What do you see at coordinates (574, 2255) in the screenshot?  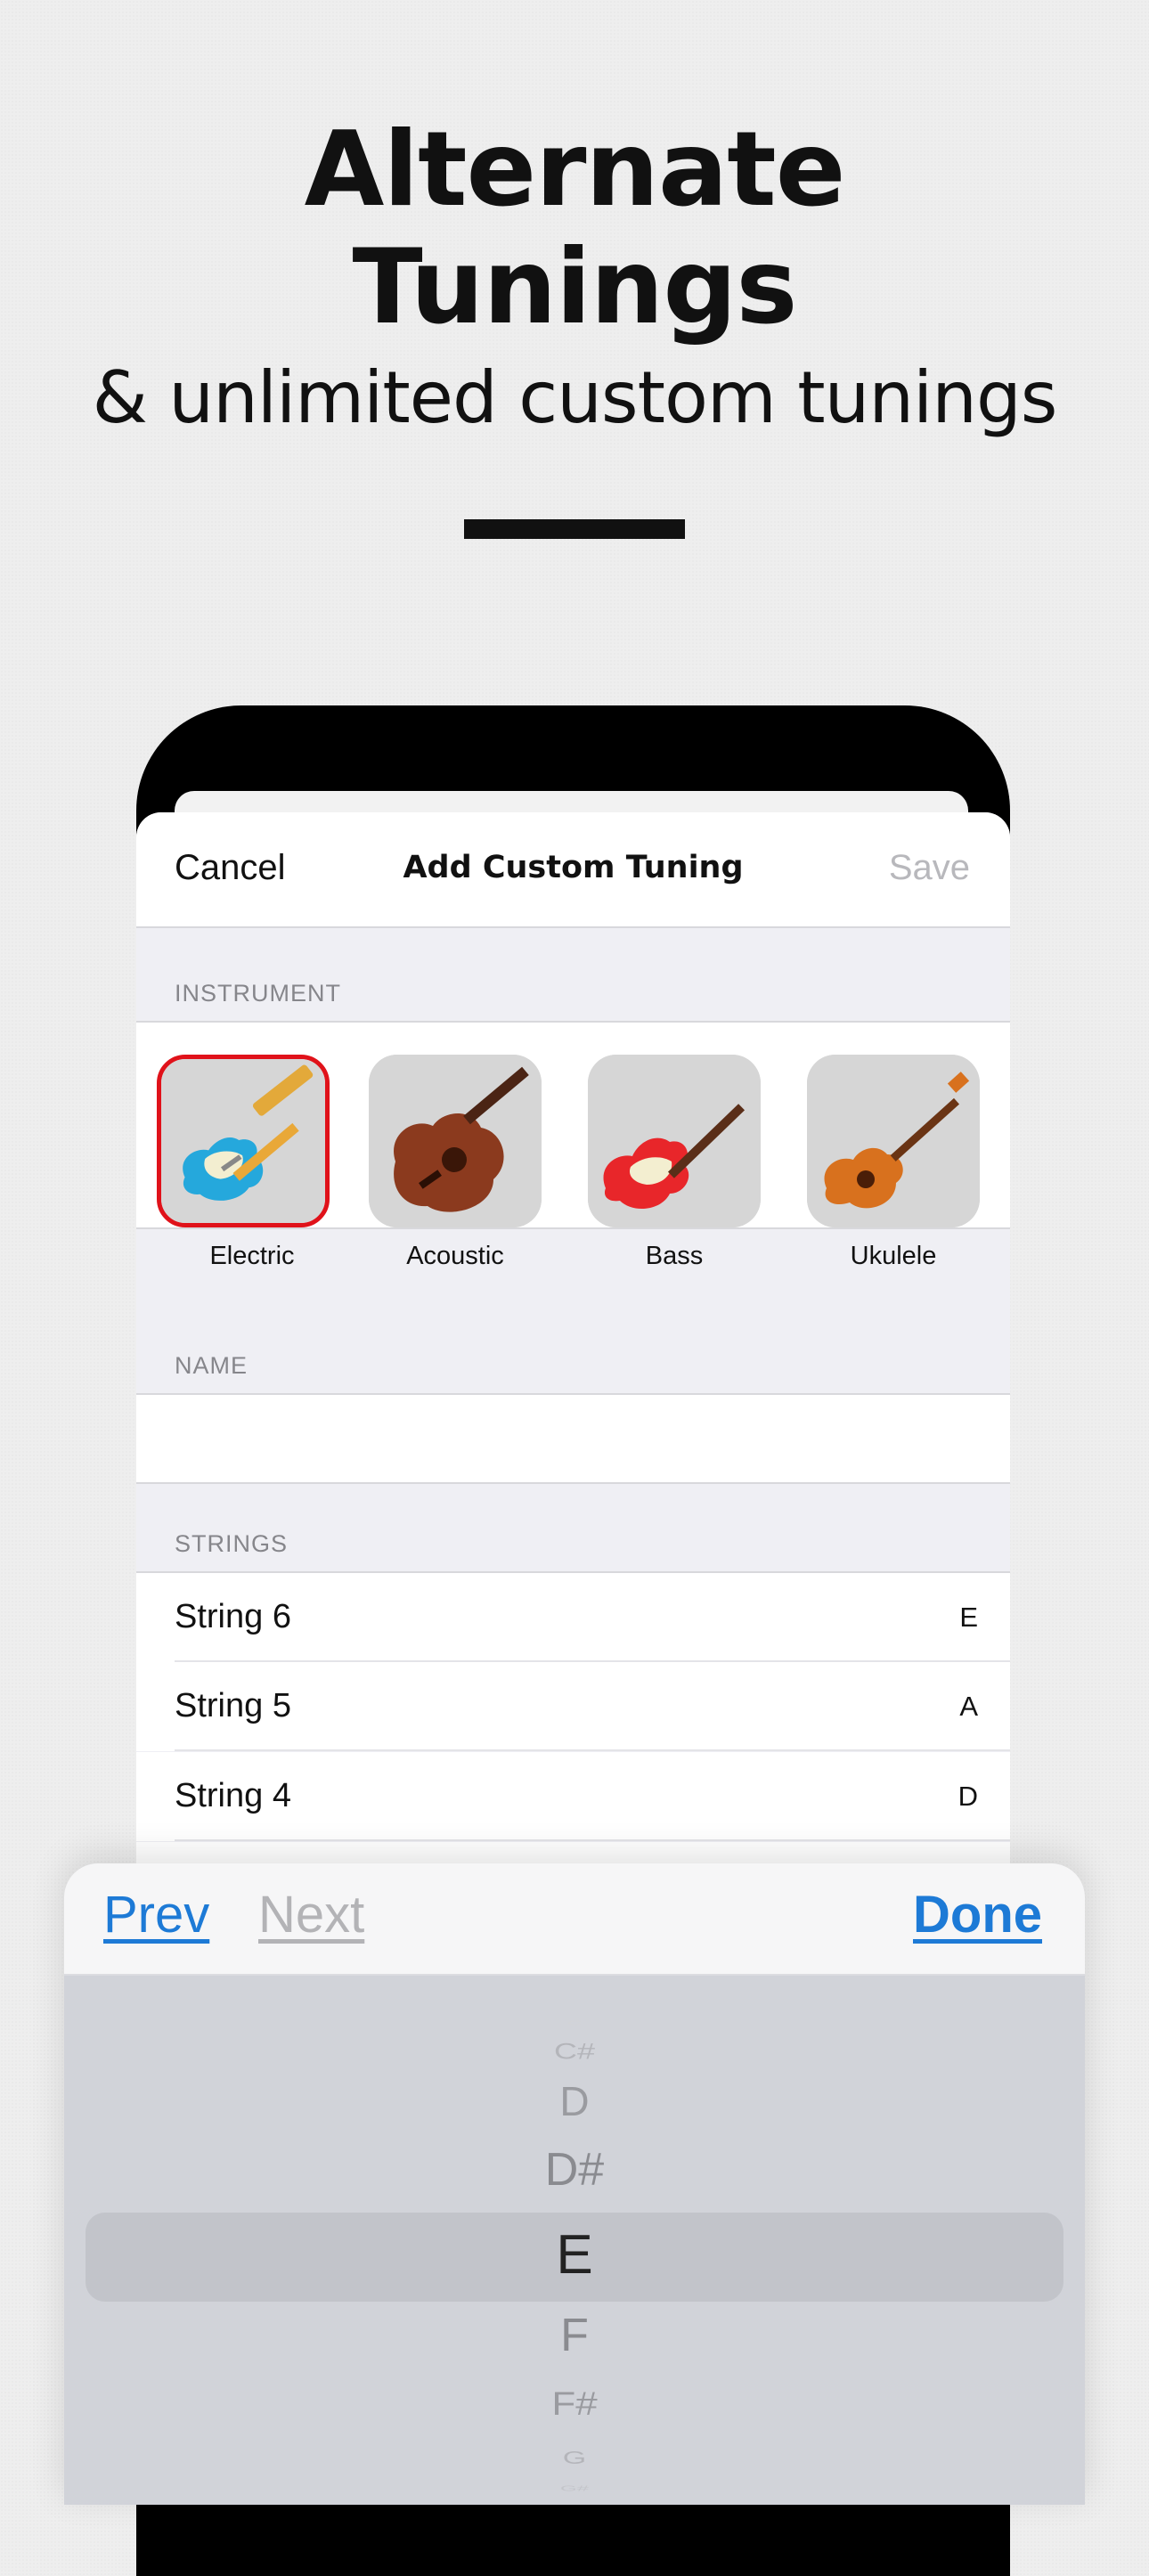 I see `picker-option-selected: E` at bounding box center [574, 2255].